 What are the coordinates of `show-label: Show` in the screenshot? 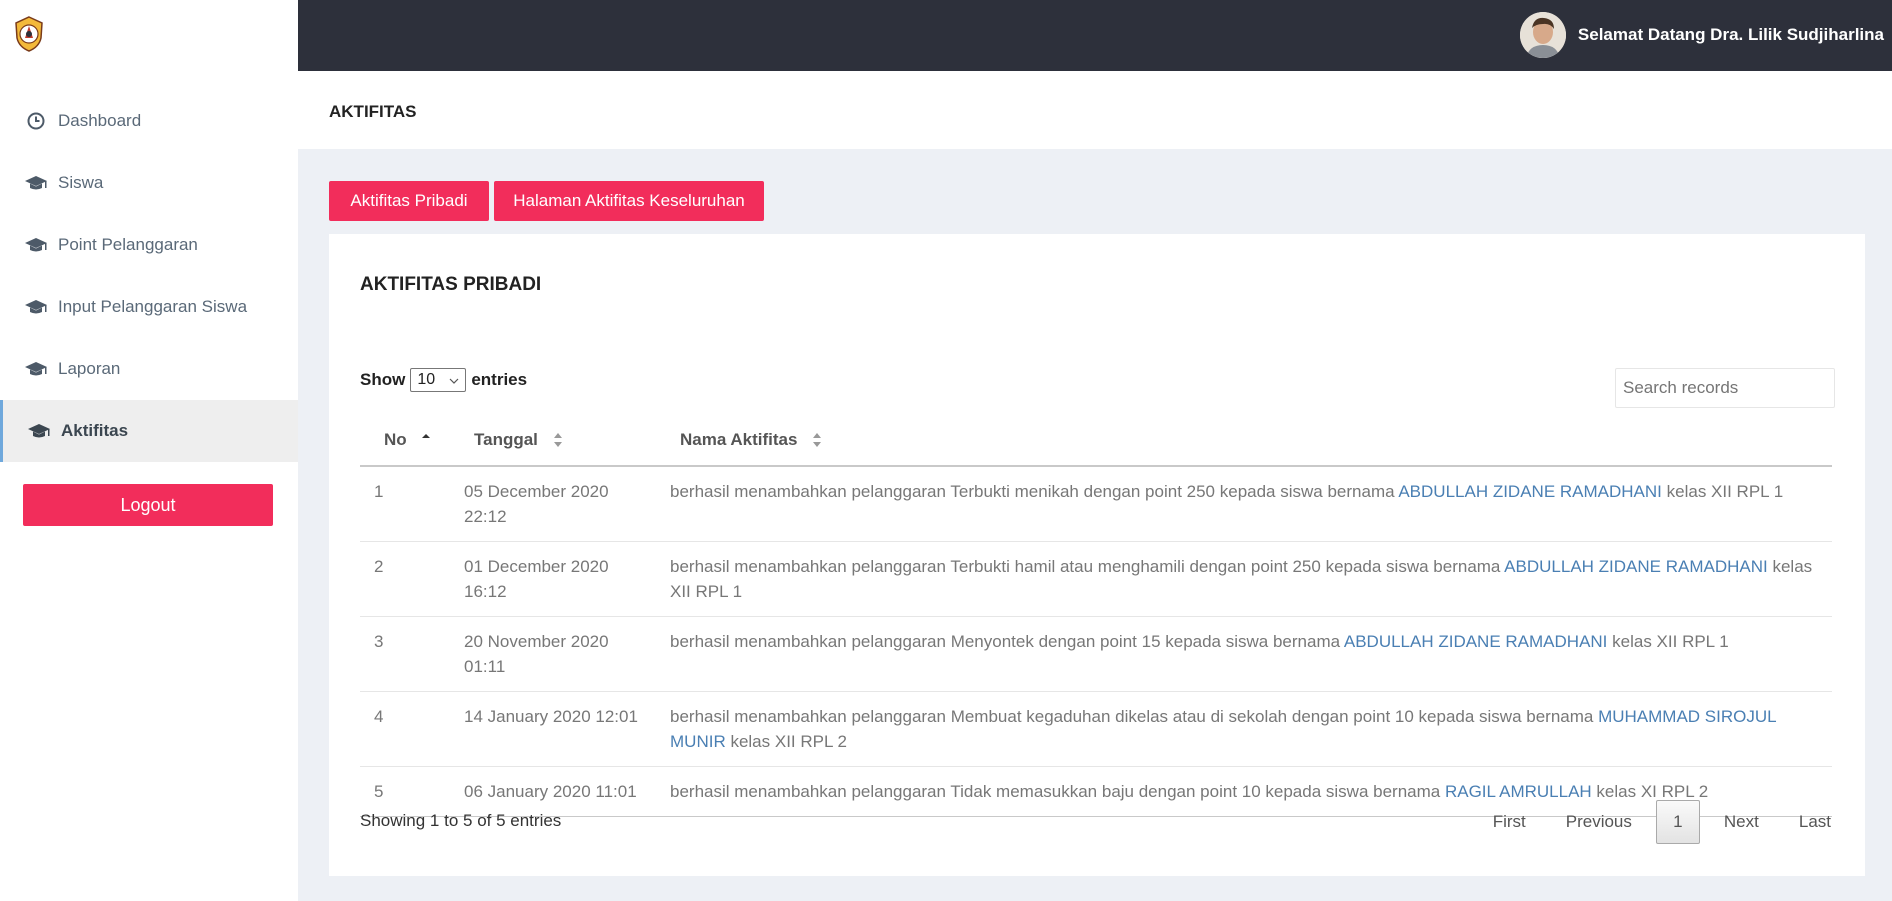 It's located at (383, 379).